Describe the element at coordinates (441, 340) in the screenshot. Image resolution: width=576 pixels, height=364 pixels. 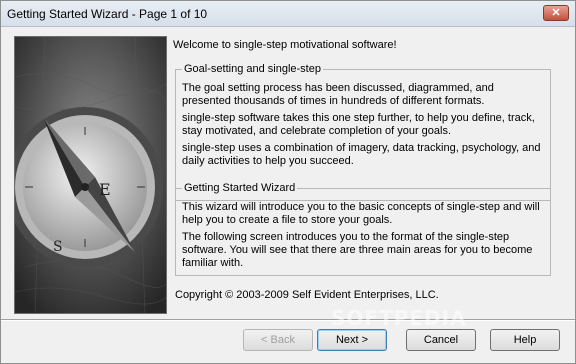
I see `cancel-button: Cancel` at that location.